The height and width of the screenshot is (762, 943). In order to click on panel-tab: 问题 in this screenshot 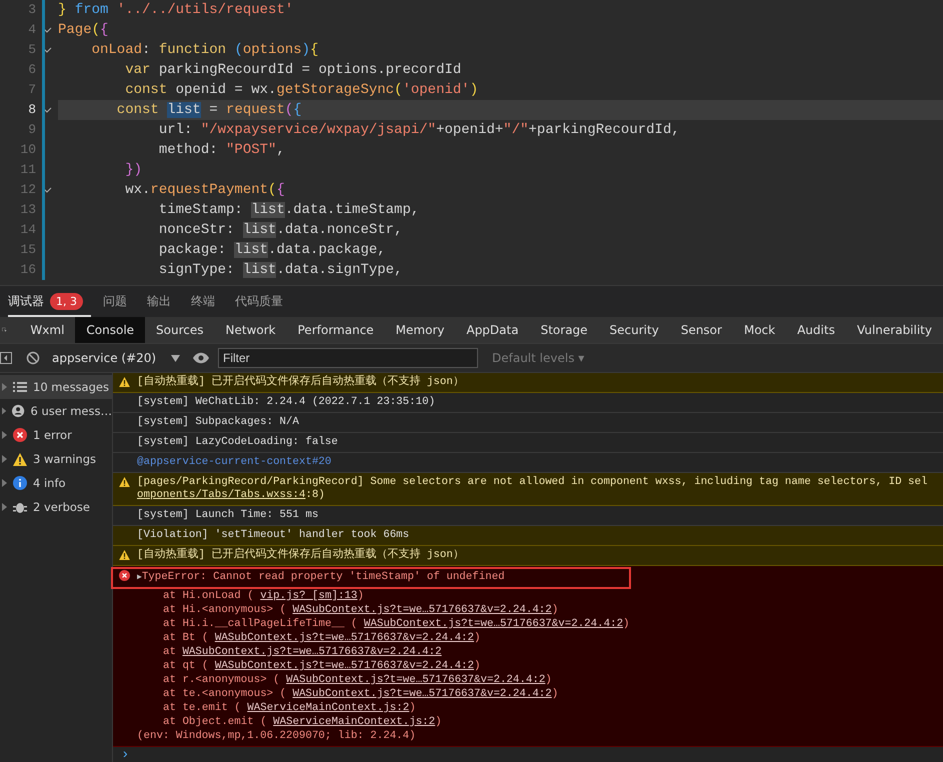, I will do `click(119, 301)`.